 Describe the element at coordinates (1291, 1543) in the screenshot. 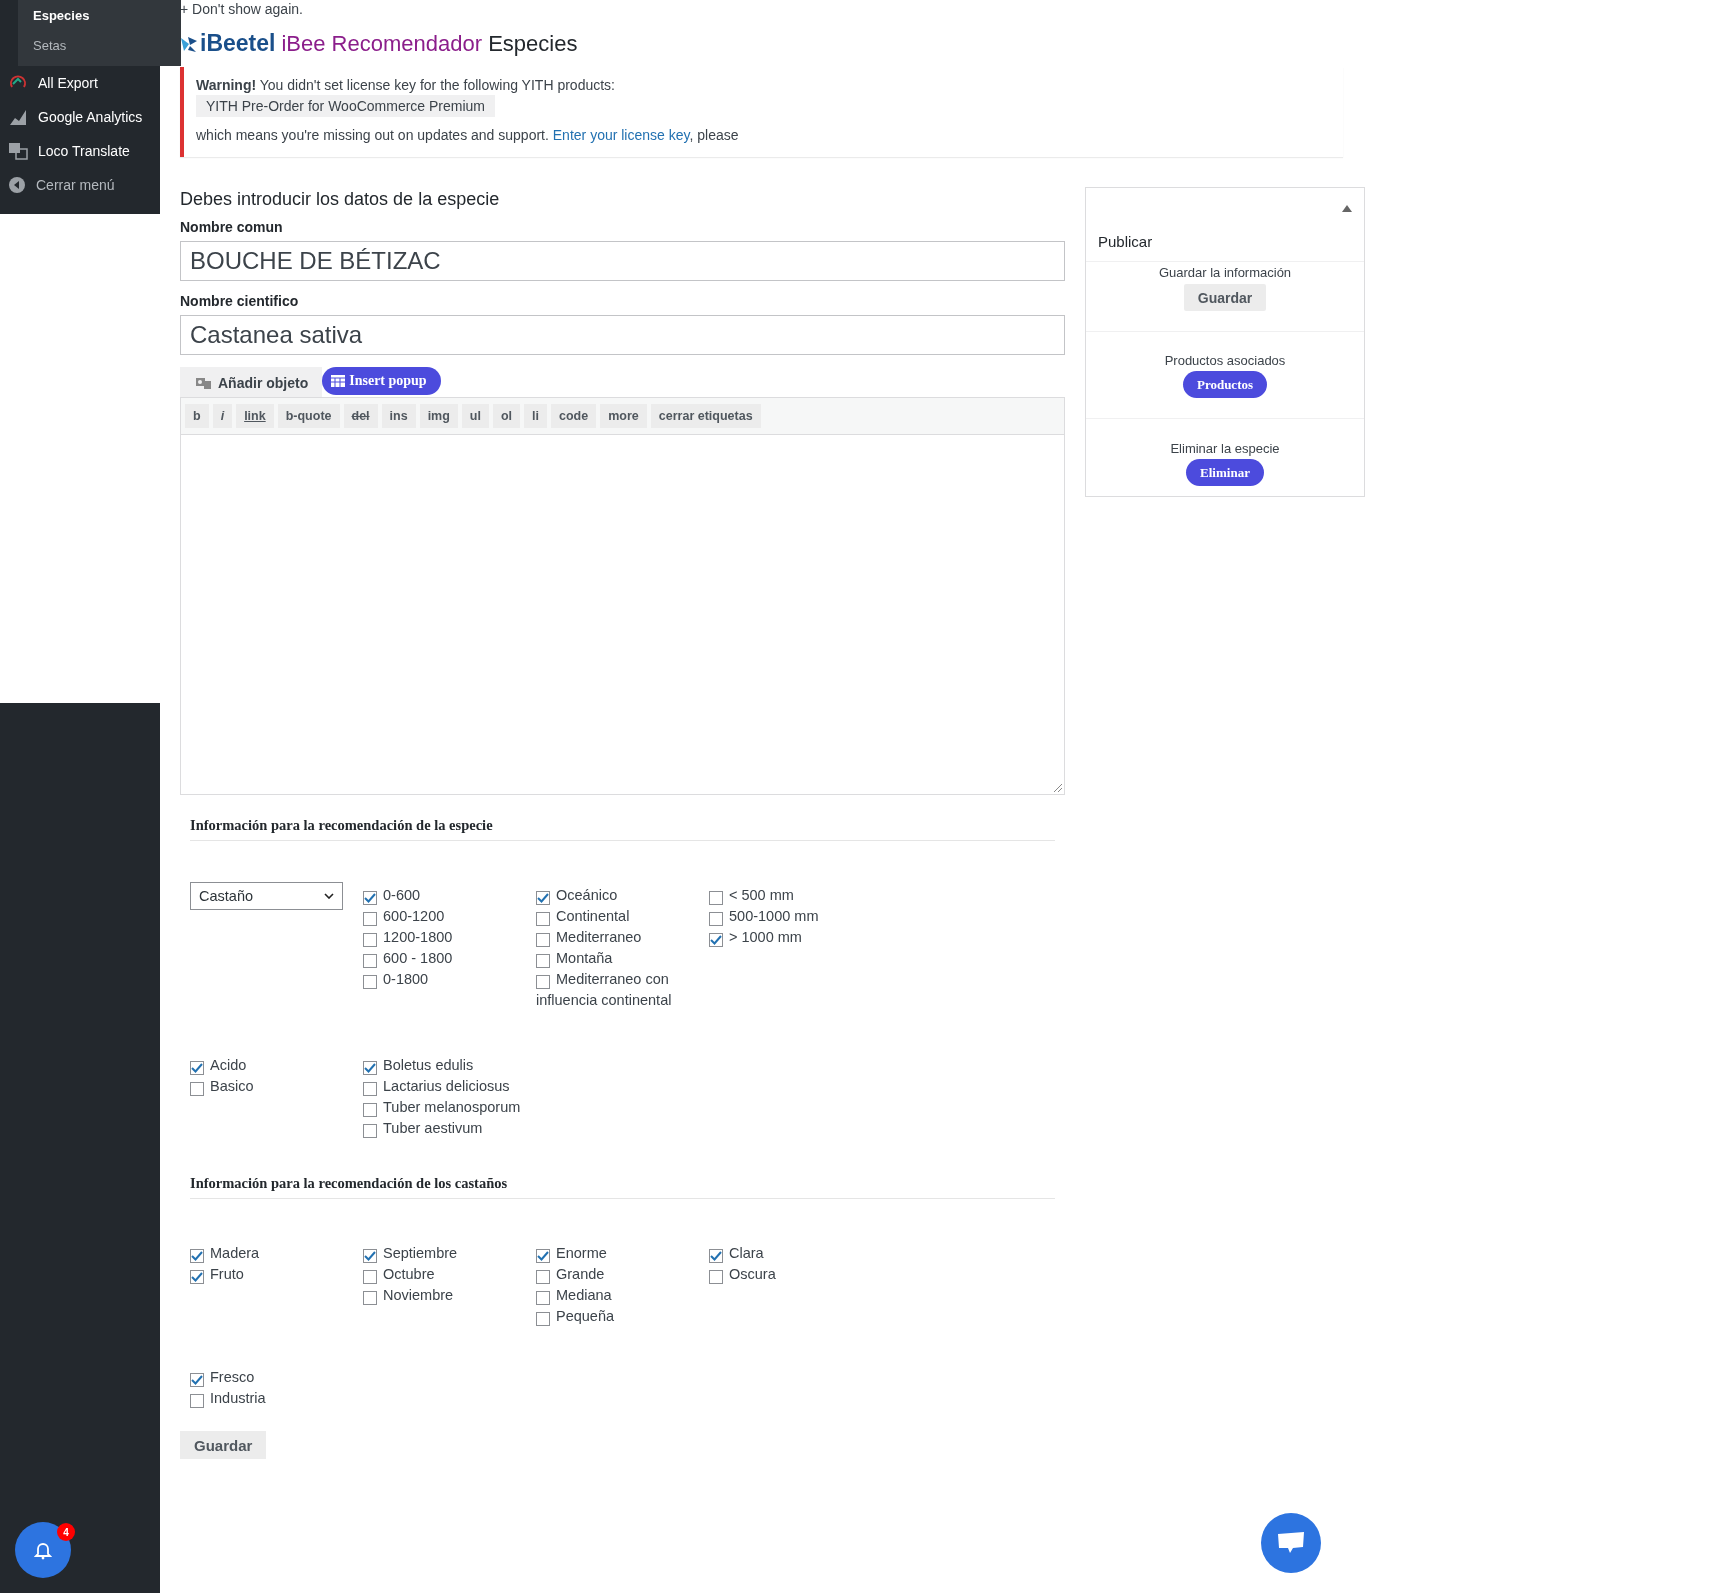

I see `chat-button` at that location.